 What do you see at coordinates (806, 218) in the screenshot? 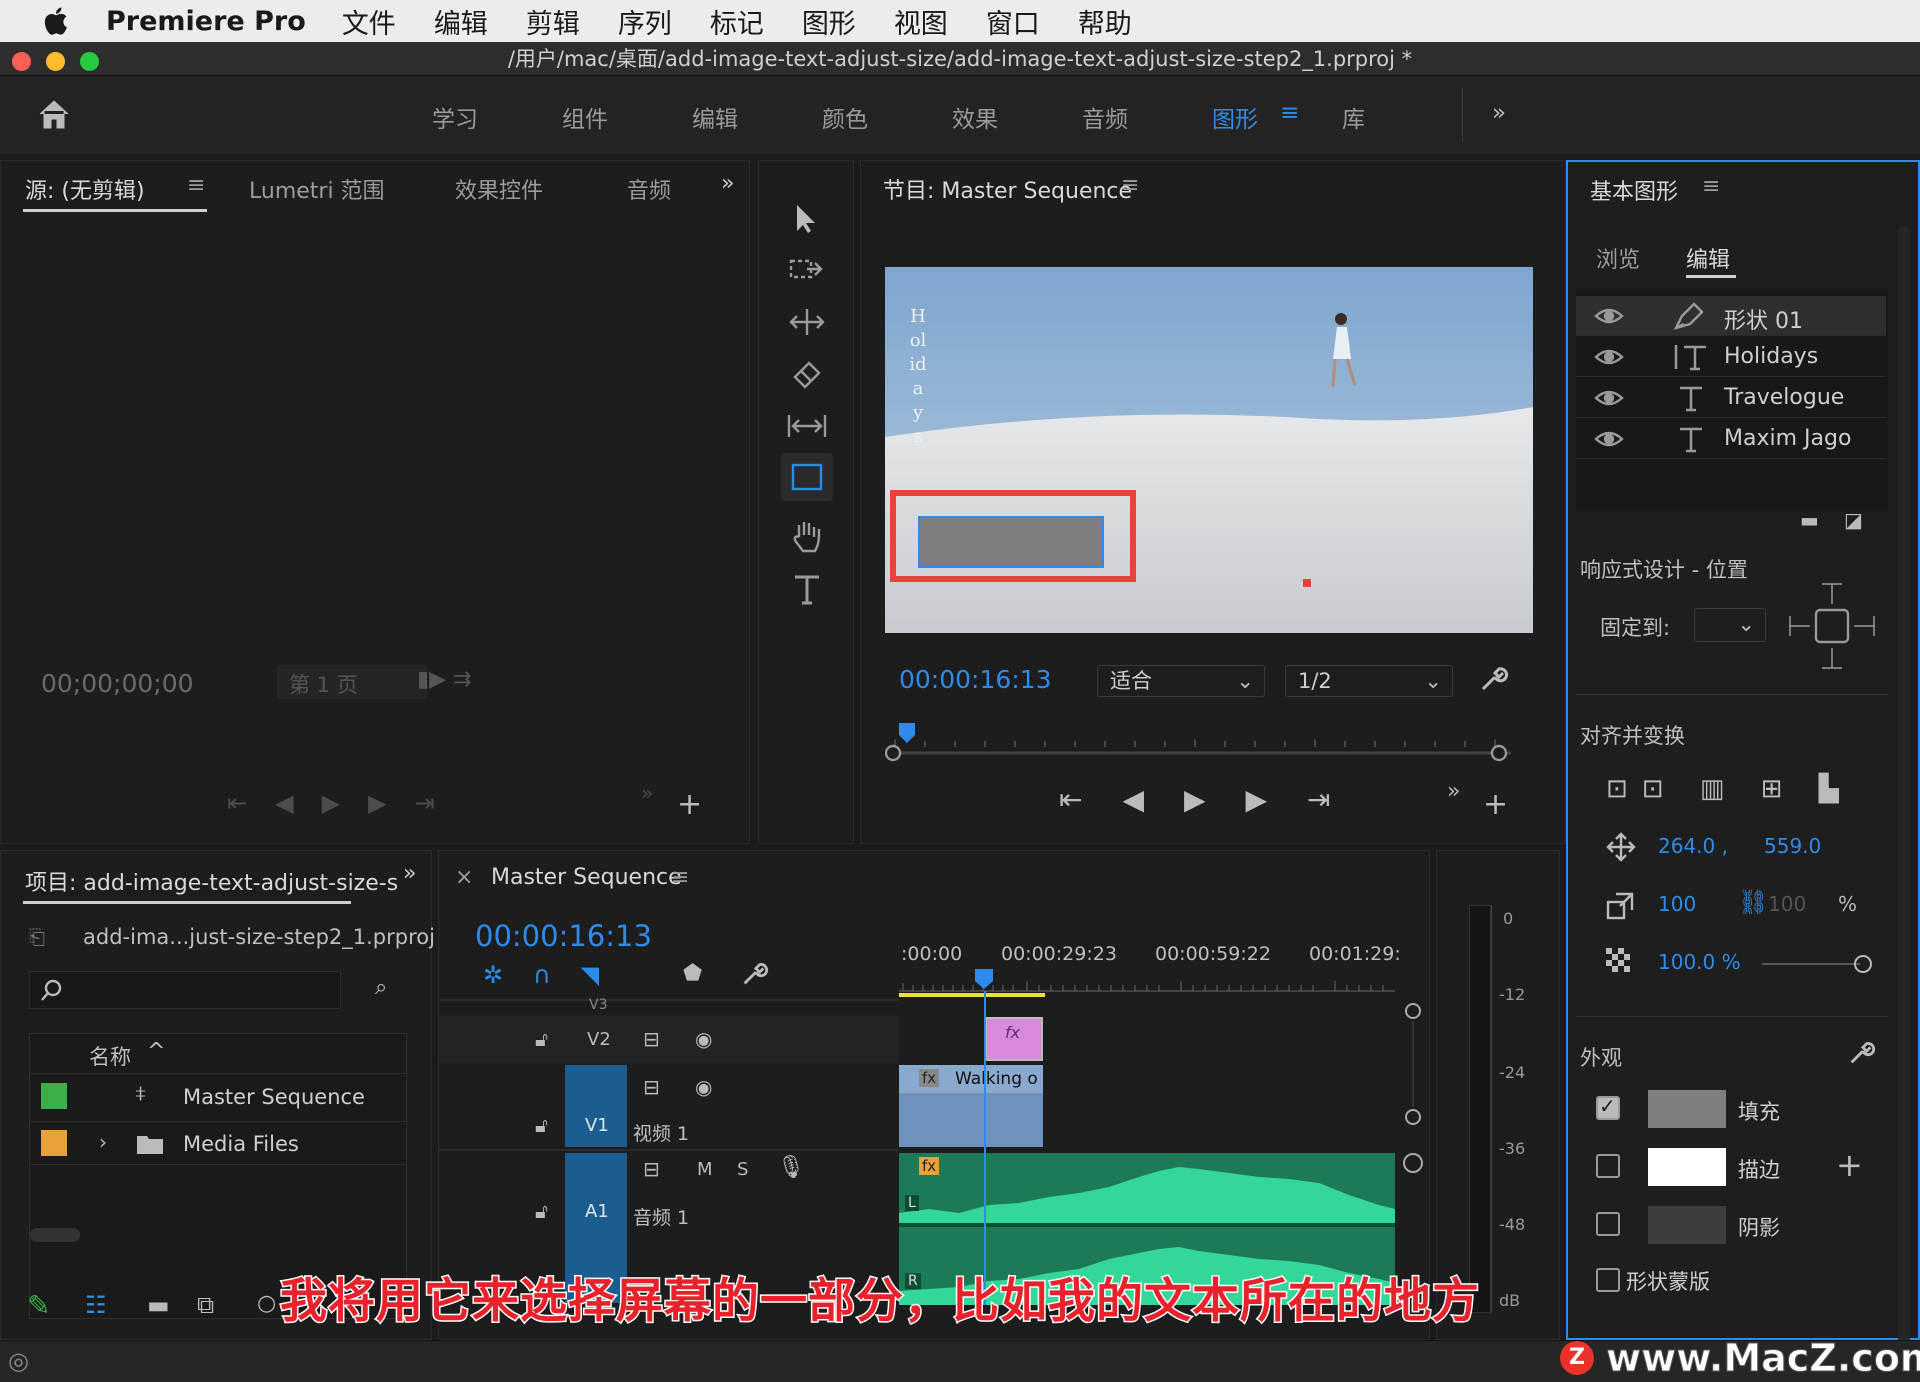
I see `selection-tool-icon` at bounding box center [806, 218].